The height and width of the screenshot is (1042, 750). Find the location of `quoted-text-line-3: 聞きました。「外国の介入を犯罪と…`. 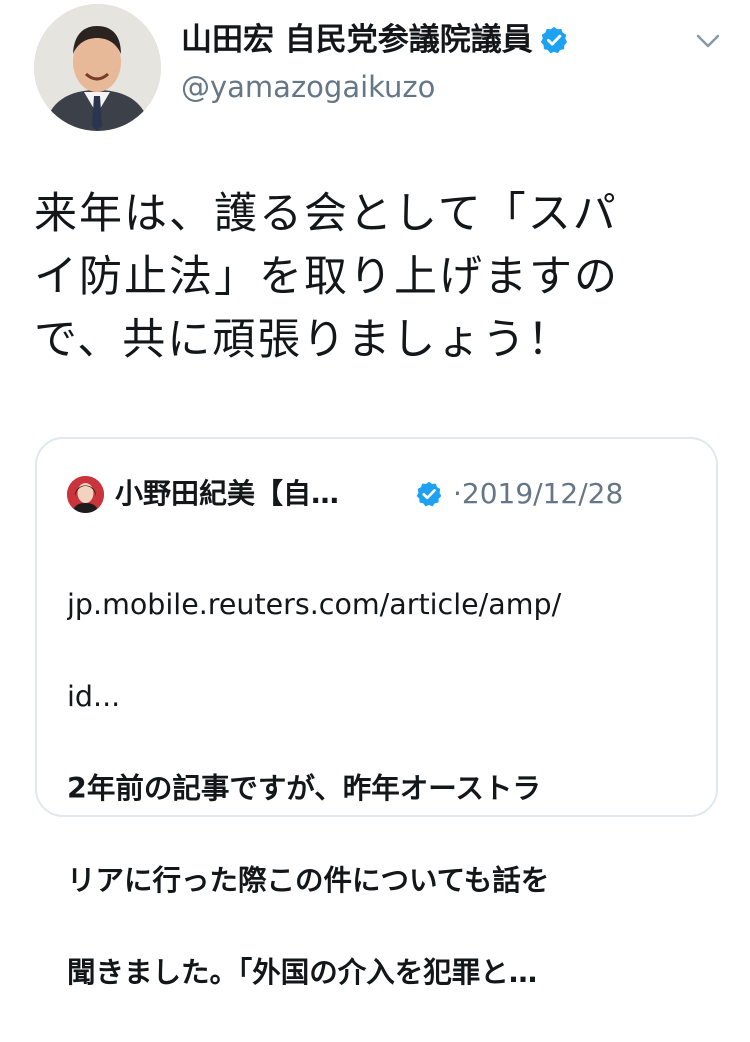

quoted-text-line-3: 聞きました。「外国の介入を犯罪と… is located at coordinates (302, 972).